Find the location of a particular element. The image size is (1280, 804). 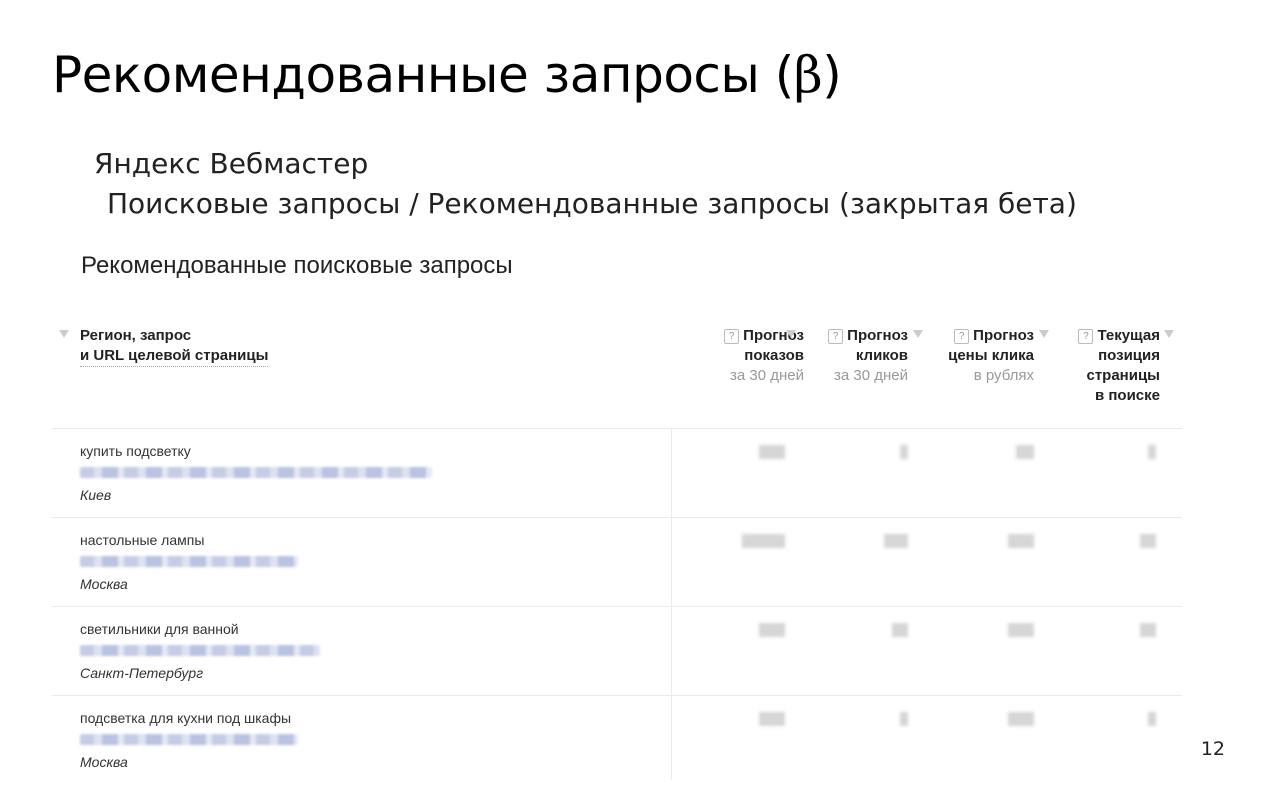

column-price: ? Прогноз цены клика в рублях is located at coordinates (983, 356).